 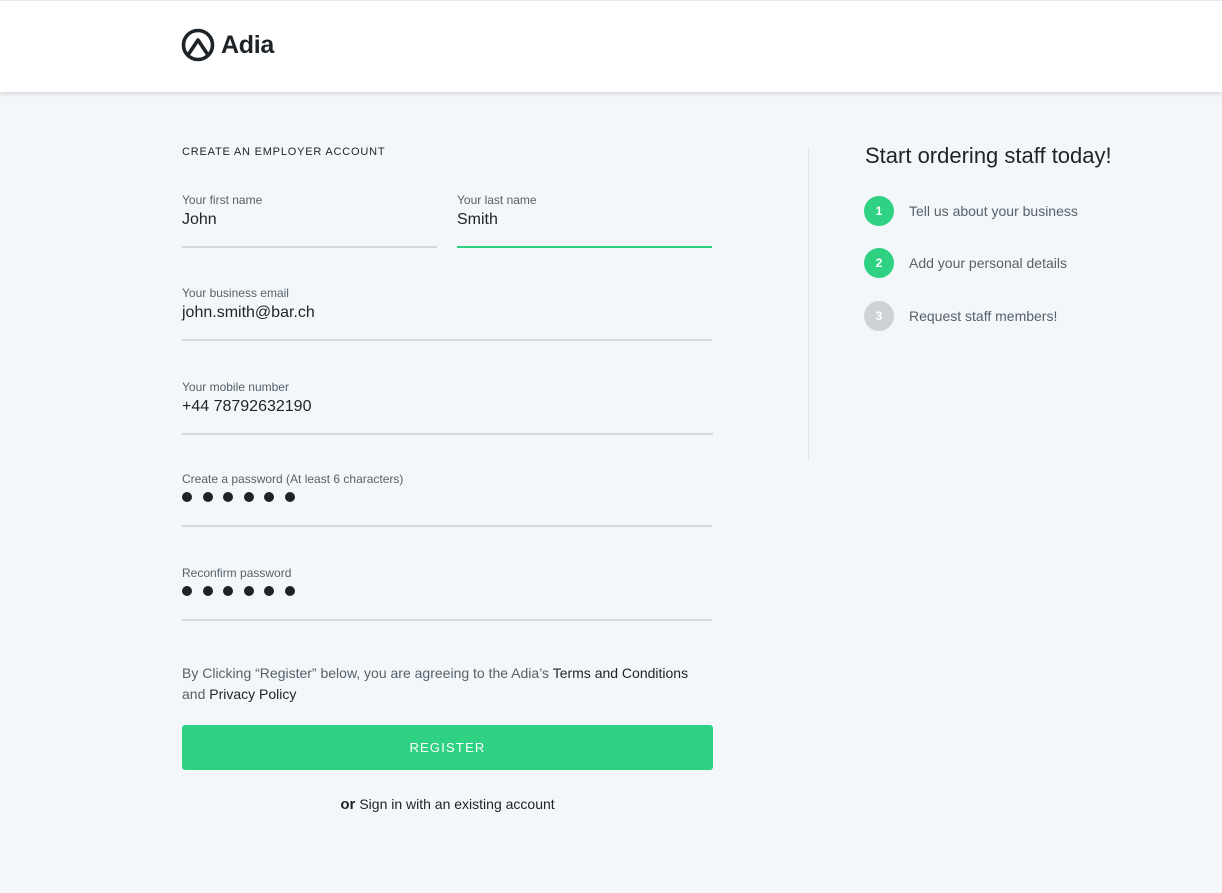 What do you see at coordinates (879, 211) in the screenshot?
I see `step-1-badge: 1` at bounding box center [879, 211].